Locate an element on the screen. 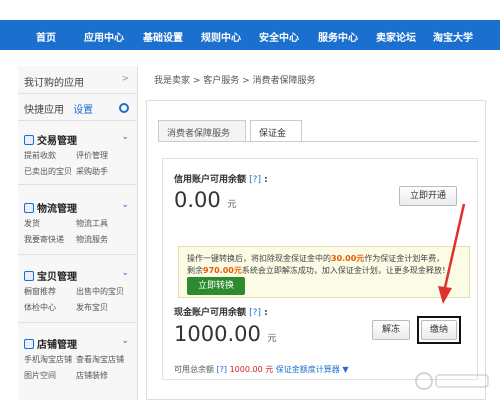 The width and height of the screenshot is (500, 400). nav-bar: 首页 应用中心 基础设置 规则中心 安全中心 服务中心 卖家论坛 淘宝大学 is located at coordinates (250, 35).